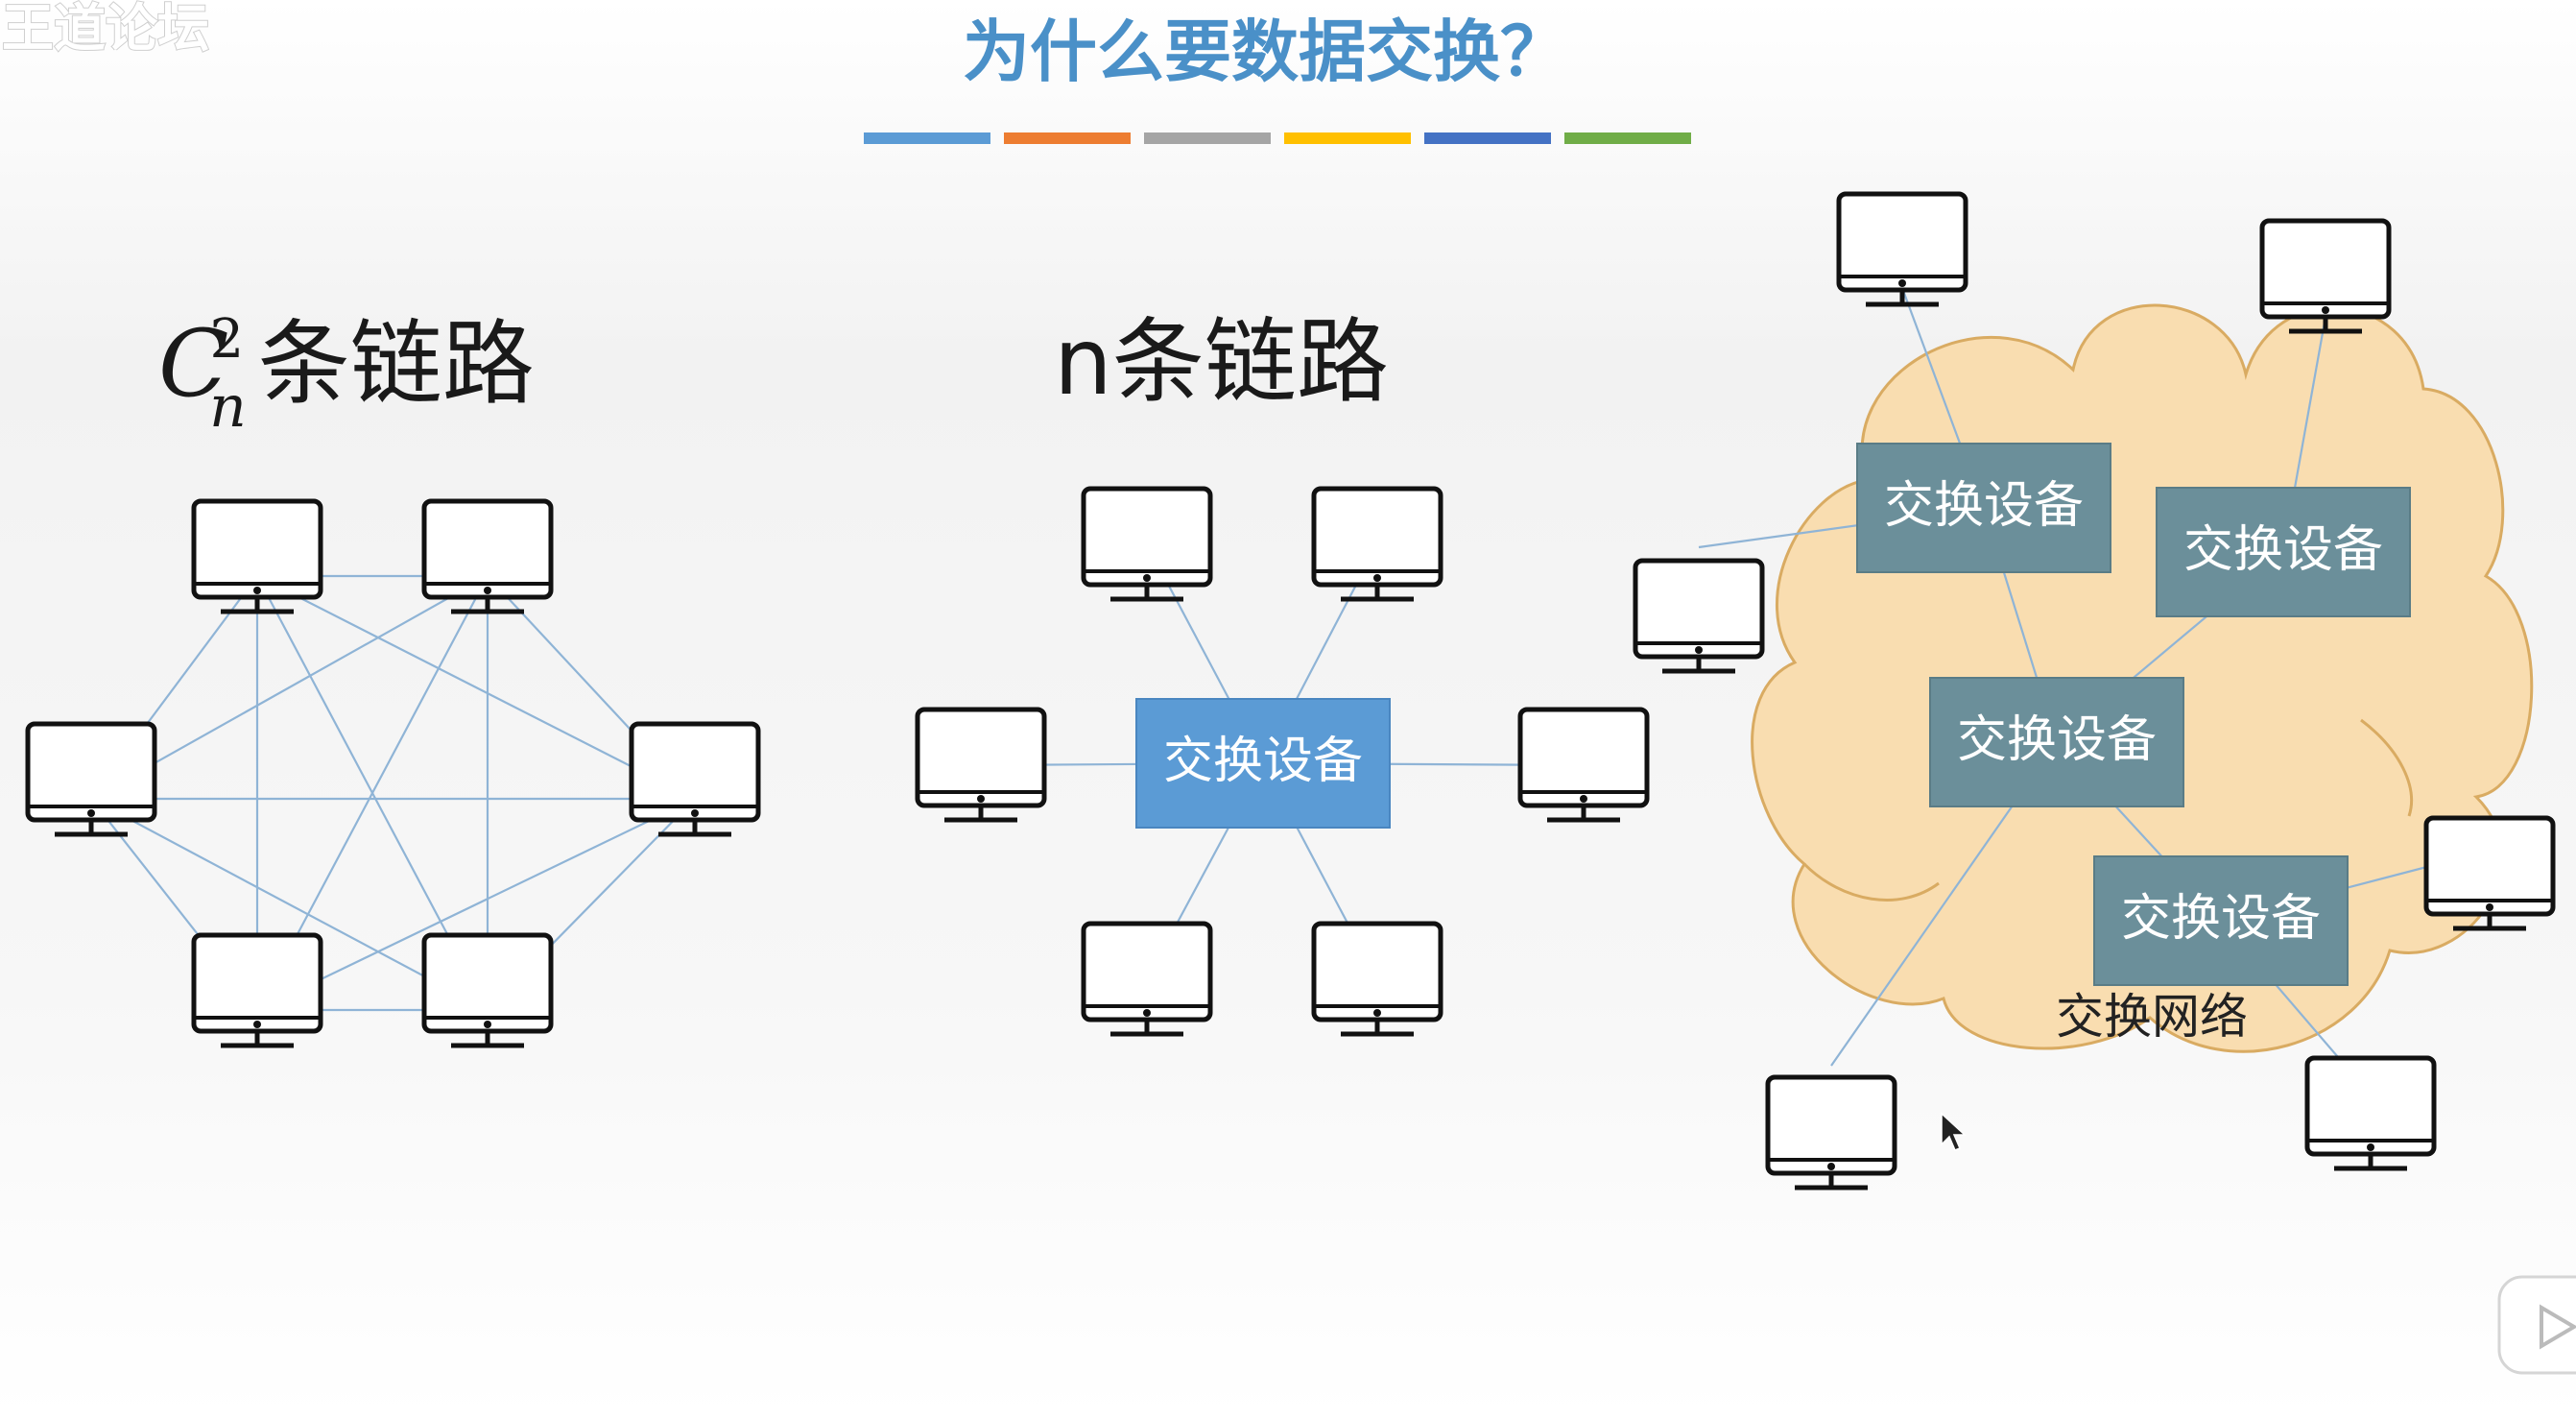 The image size is (2576, 1419). What do you see at coordinates (393, 793) in the screenshot?
I see `mesh-links` at bounding box center [393, 793].